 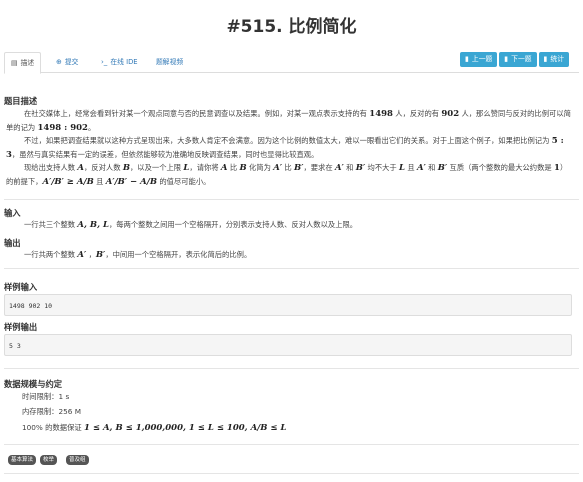 What do you see at coordinates (77, 460) in the screenshot?
I see `tag-badge: 普及组` at bounding box center [77, 460].